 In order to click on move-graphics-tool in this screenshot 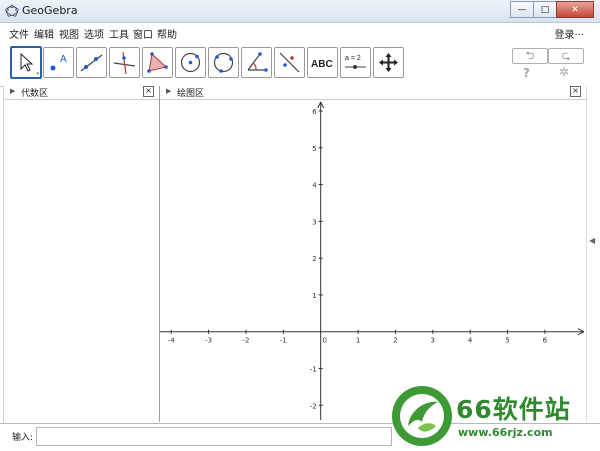, I will do `click(388, 62)`.